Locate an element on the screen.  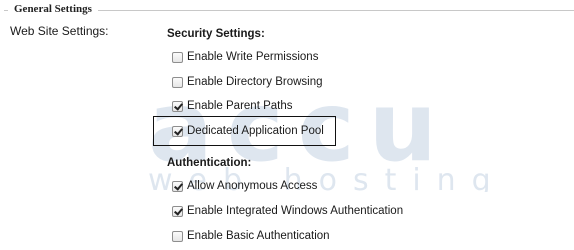
web-site-settings-label: Web Site Settings: is located at coordinates (59, 31).